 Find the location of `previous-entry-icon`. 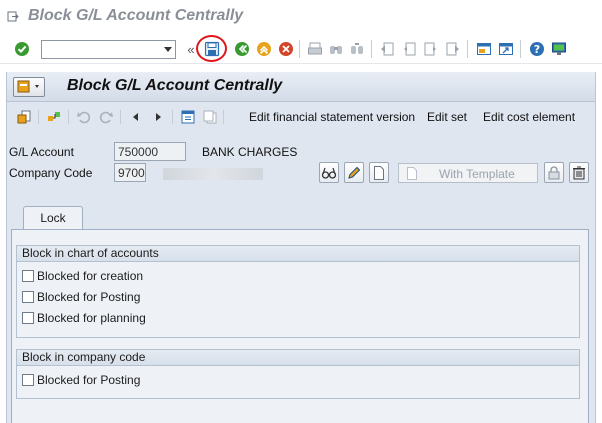

previous-entry-icon is located at coordinates (136, 117).